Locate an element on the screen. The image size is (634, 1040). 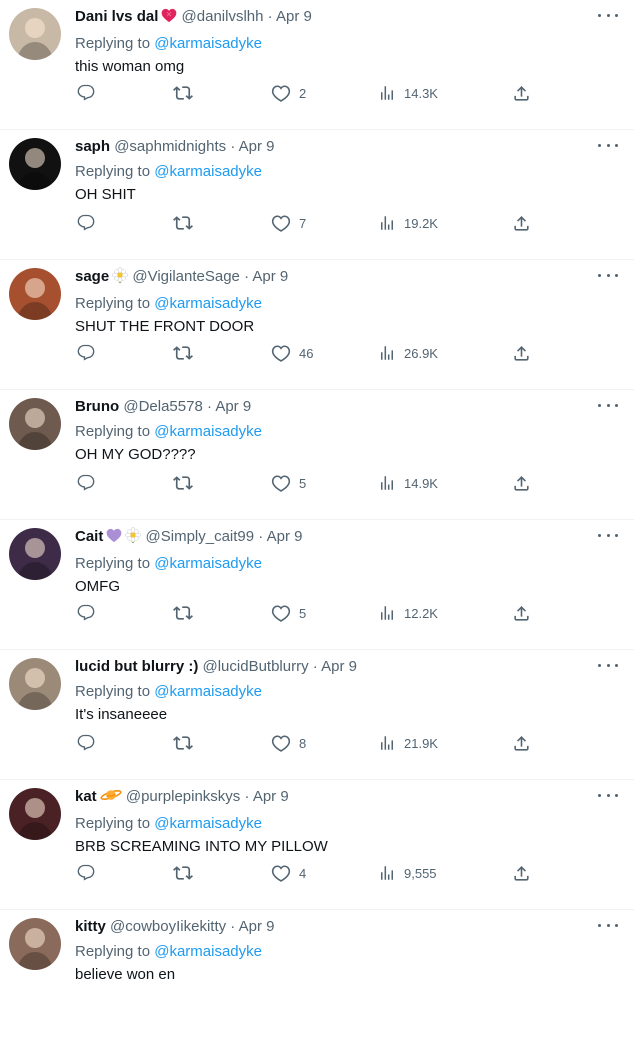
analytics-icon is located at coordinates (387, 743).